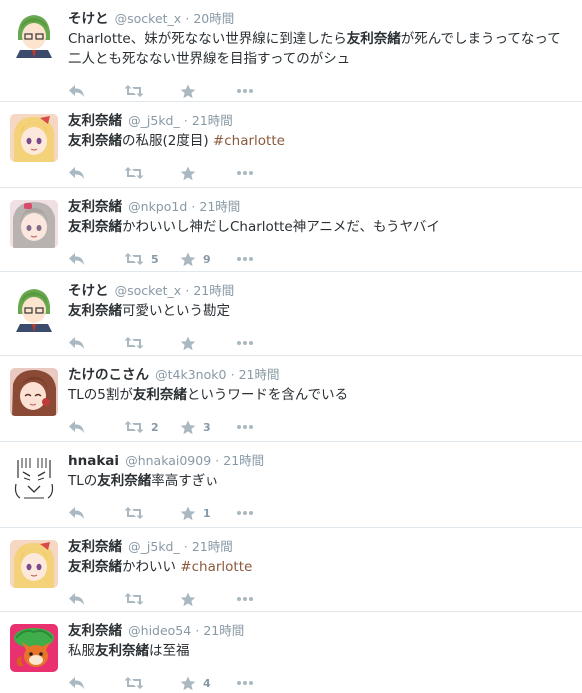 The height and width of the screenshot is (693, 582). What do you see at coordinates (319, 291) in the screenshot?
I see `tweet-header: そけと @socket_x · 21時間` at bounding box center [319, 291].